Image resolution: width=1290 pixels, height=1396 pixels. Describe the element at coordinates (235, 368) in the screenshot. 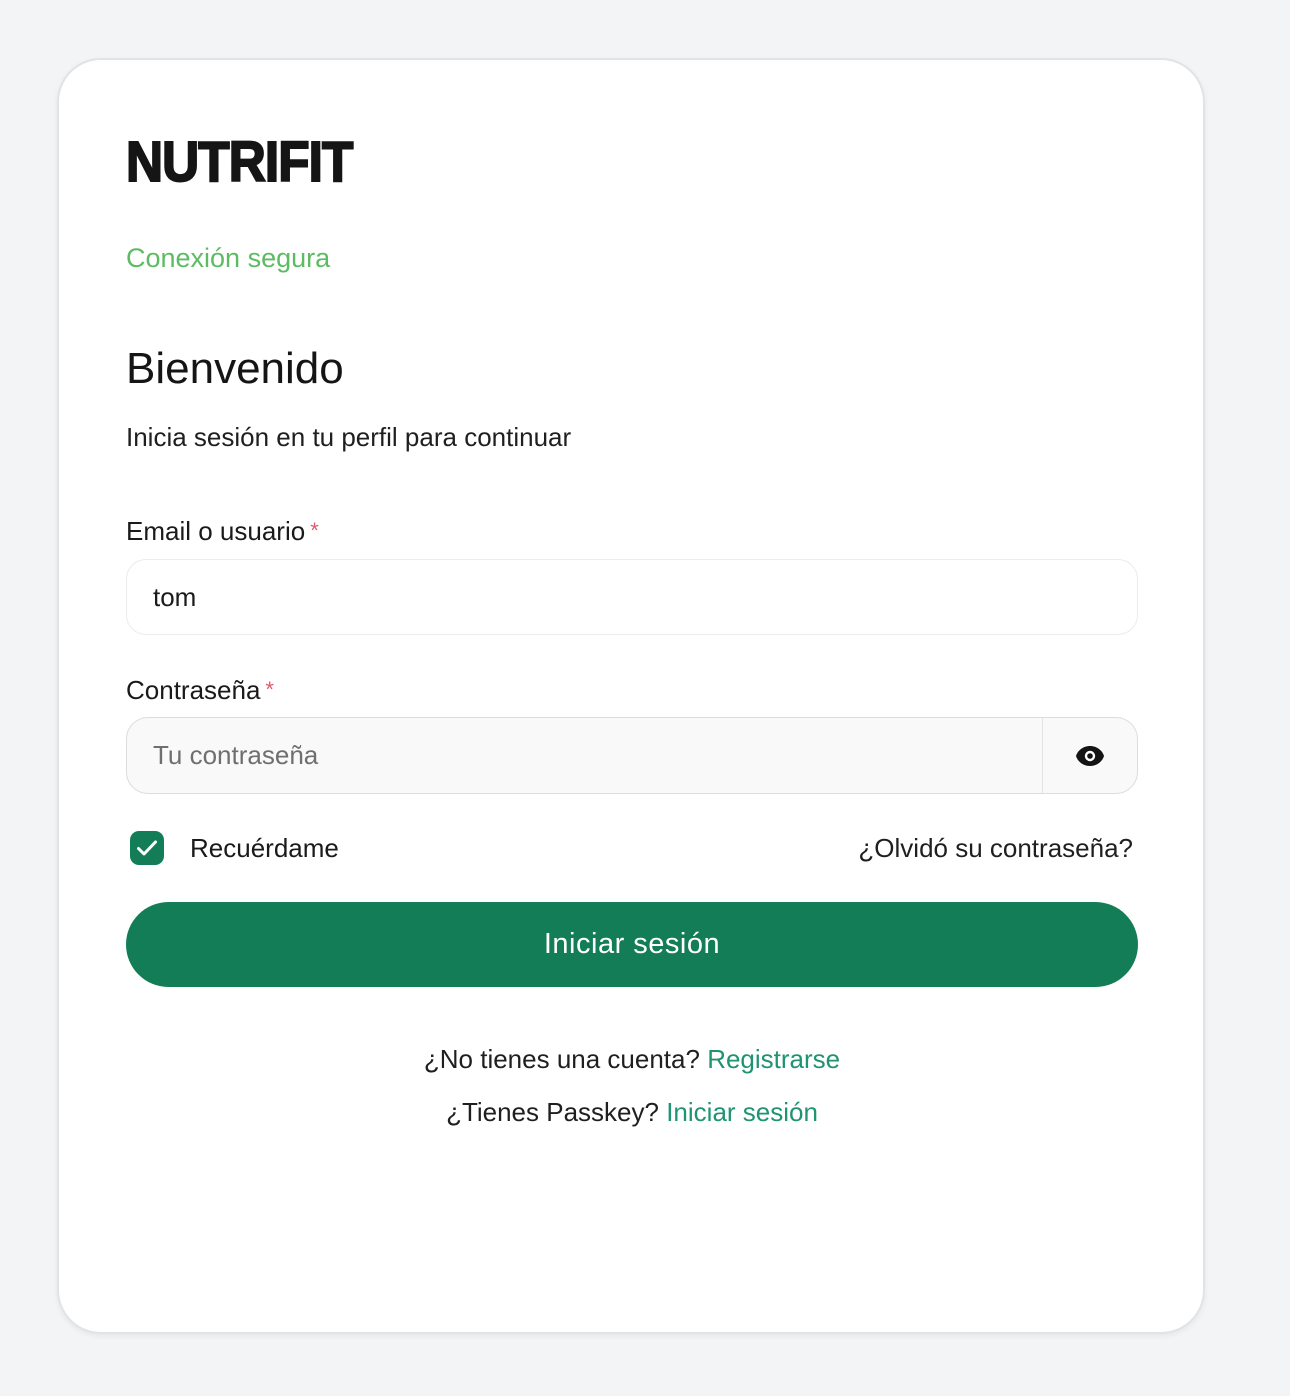

I see `page-title: Bienvenido` at that location.